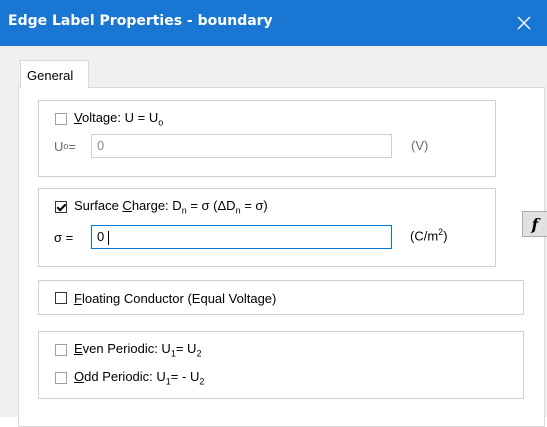  Describe the element at coordinates (241, 237) in the screenshot. I see `surface-charge-value-field: 0` at that location.